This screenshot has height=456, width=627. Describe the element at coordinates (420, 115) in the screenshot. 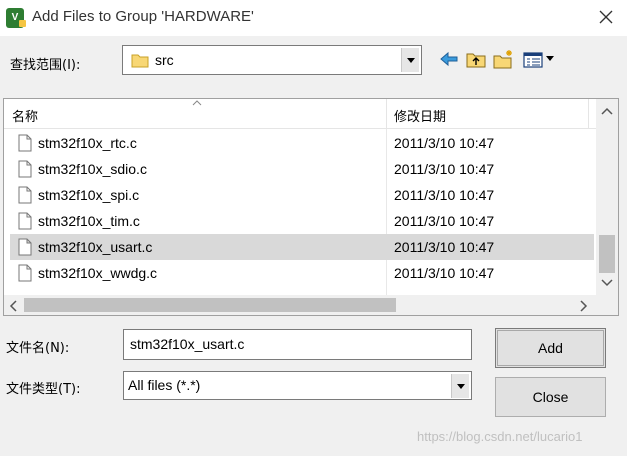

I see `column-header-date: 修改日期` at that location.